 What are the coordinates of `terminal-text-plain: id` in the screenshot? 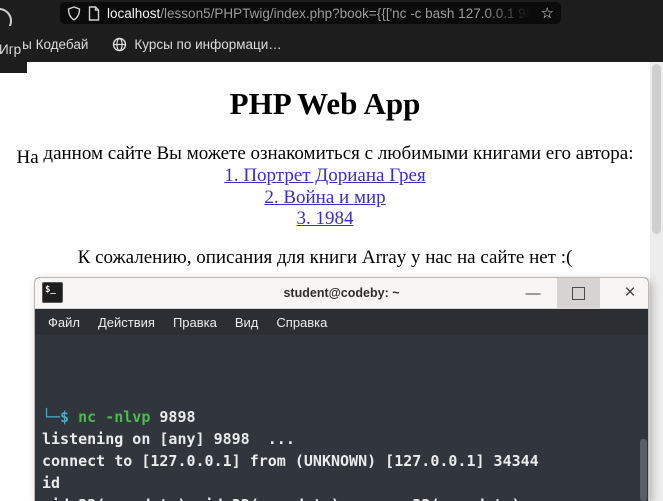 It's located at (51, 483).